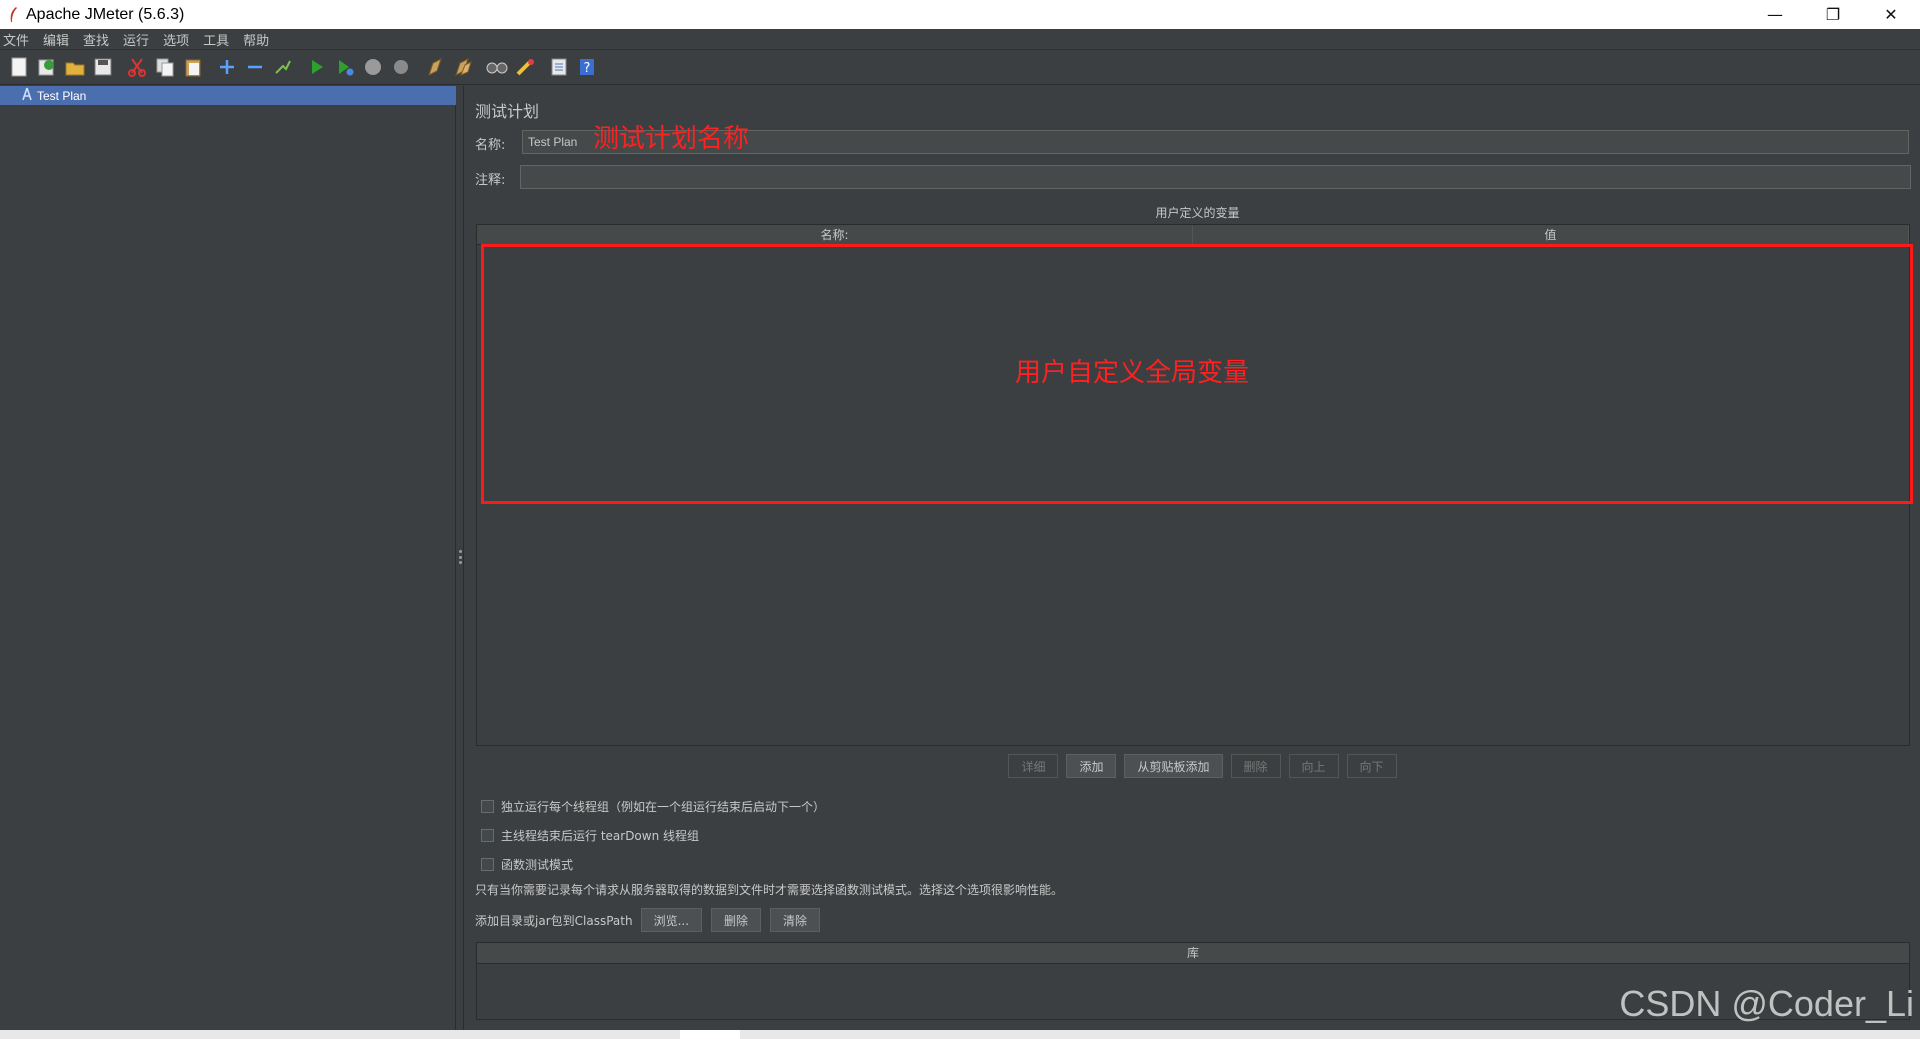 This screenshot has width=1920, height=1039. I want to click on toolbar: ?, so click(960, 67).